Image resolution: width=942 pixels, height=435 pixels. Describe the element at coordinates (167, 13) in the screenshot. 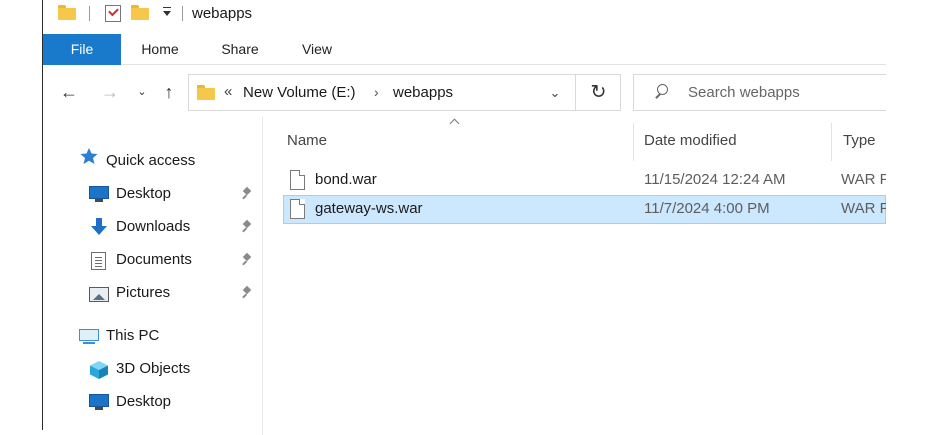

I see `customize-quick-access-icon` at that location.